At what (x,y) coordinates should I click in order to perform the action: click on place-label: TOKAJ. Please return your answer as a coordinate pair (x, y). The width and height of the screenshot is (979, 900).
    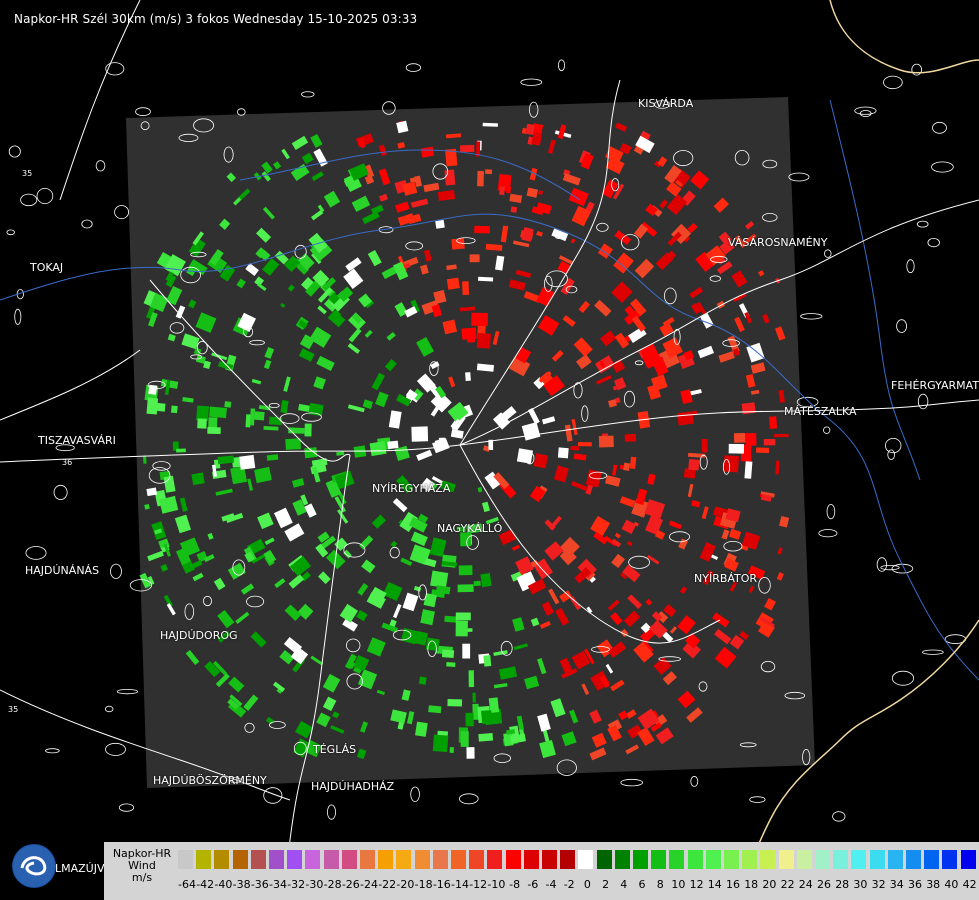
    Looking at the image, I should click on (47, 267).